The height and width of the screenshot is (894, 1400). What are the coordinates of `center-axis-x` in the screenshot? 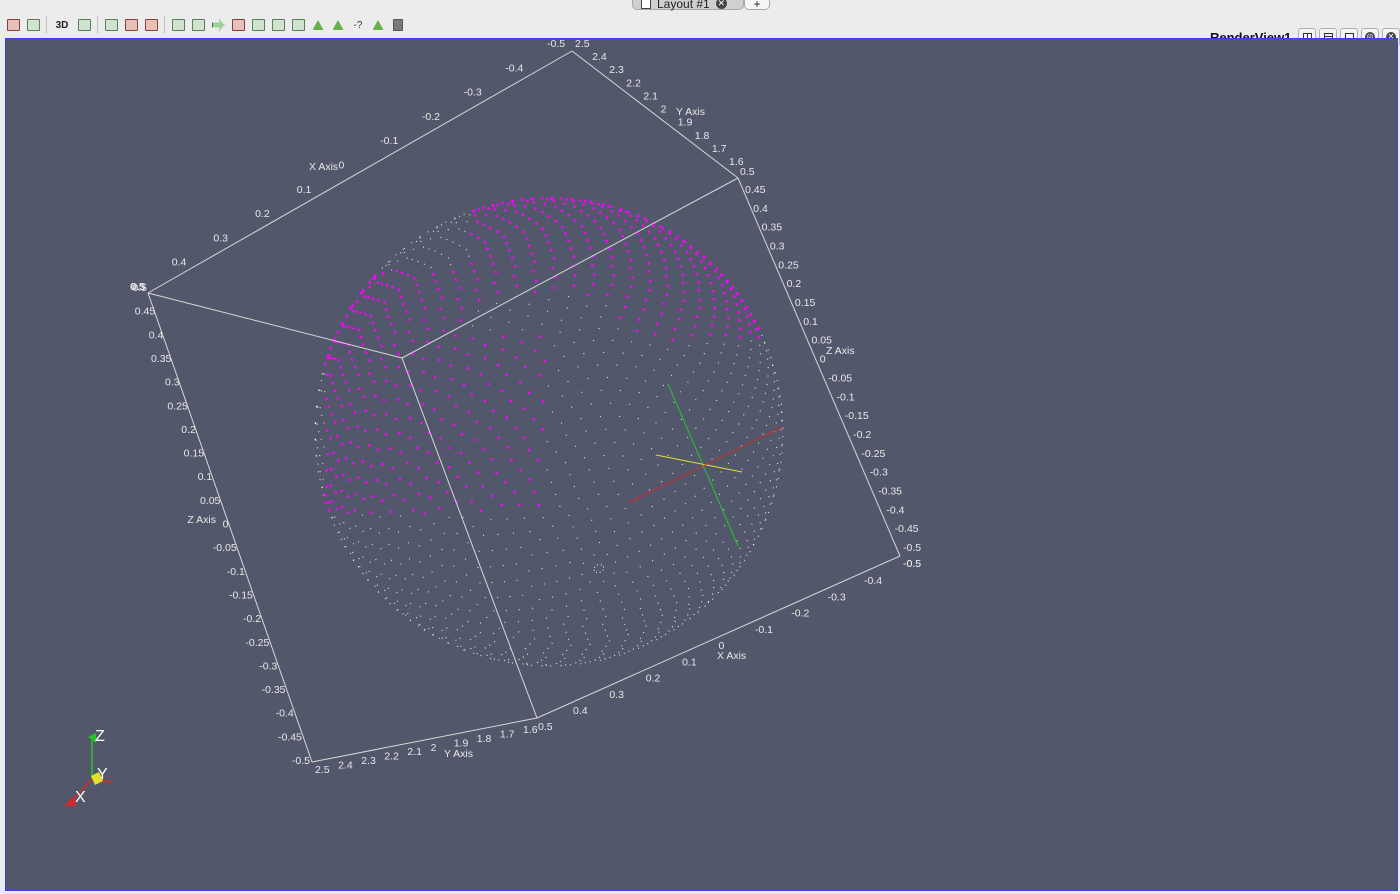 It's located at (705, 465).